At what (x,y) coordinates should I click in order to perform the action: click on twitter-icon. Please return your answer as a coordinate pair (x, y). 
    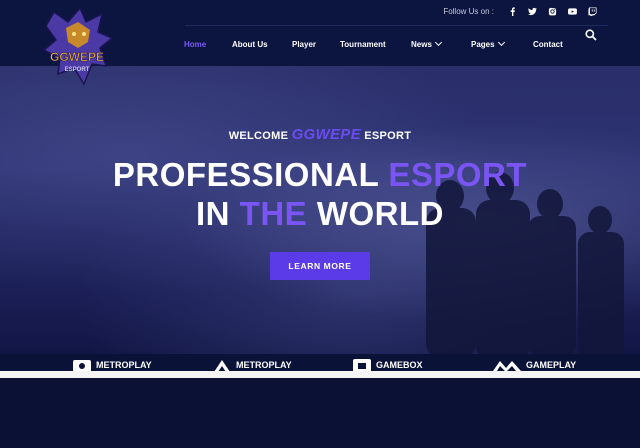
    Looking at the image, I should click on (532, 11).